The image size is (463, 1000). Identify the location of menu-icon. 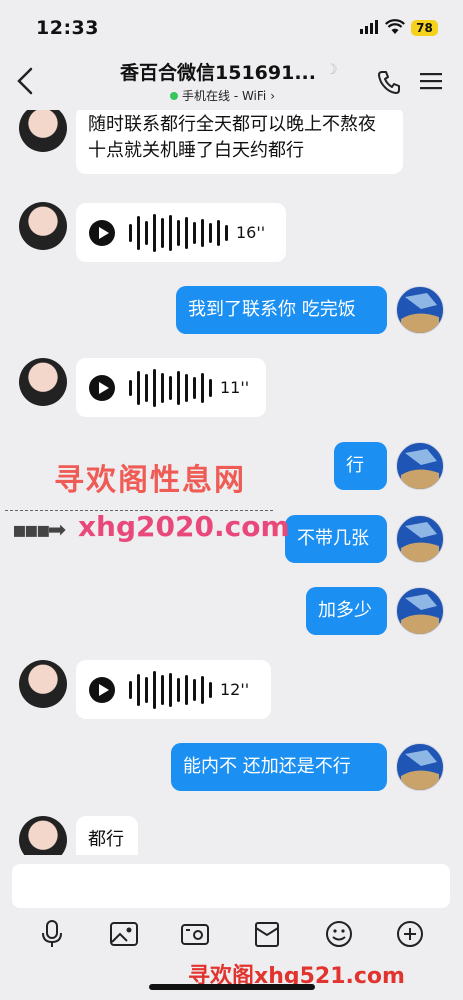
(431, 81).